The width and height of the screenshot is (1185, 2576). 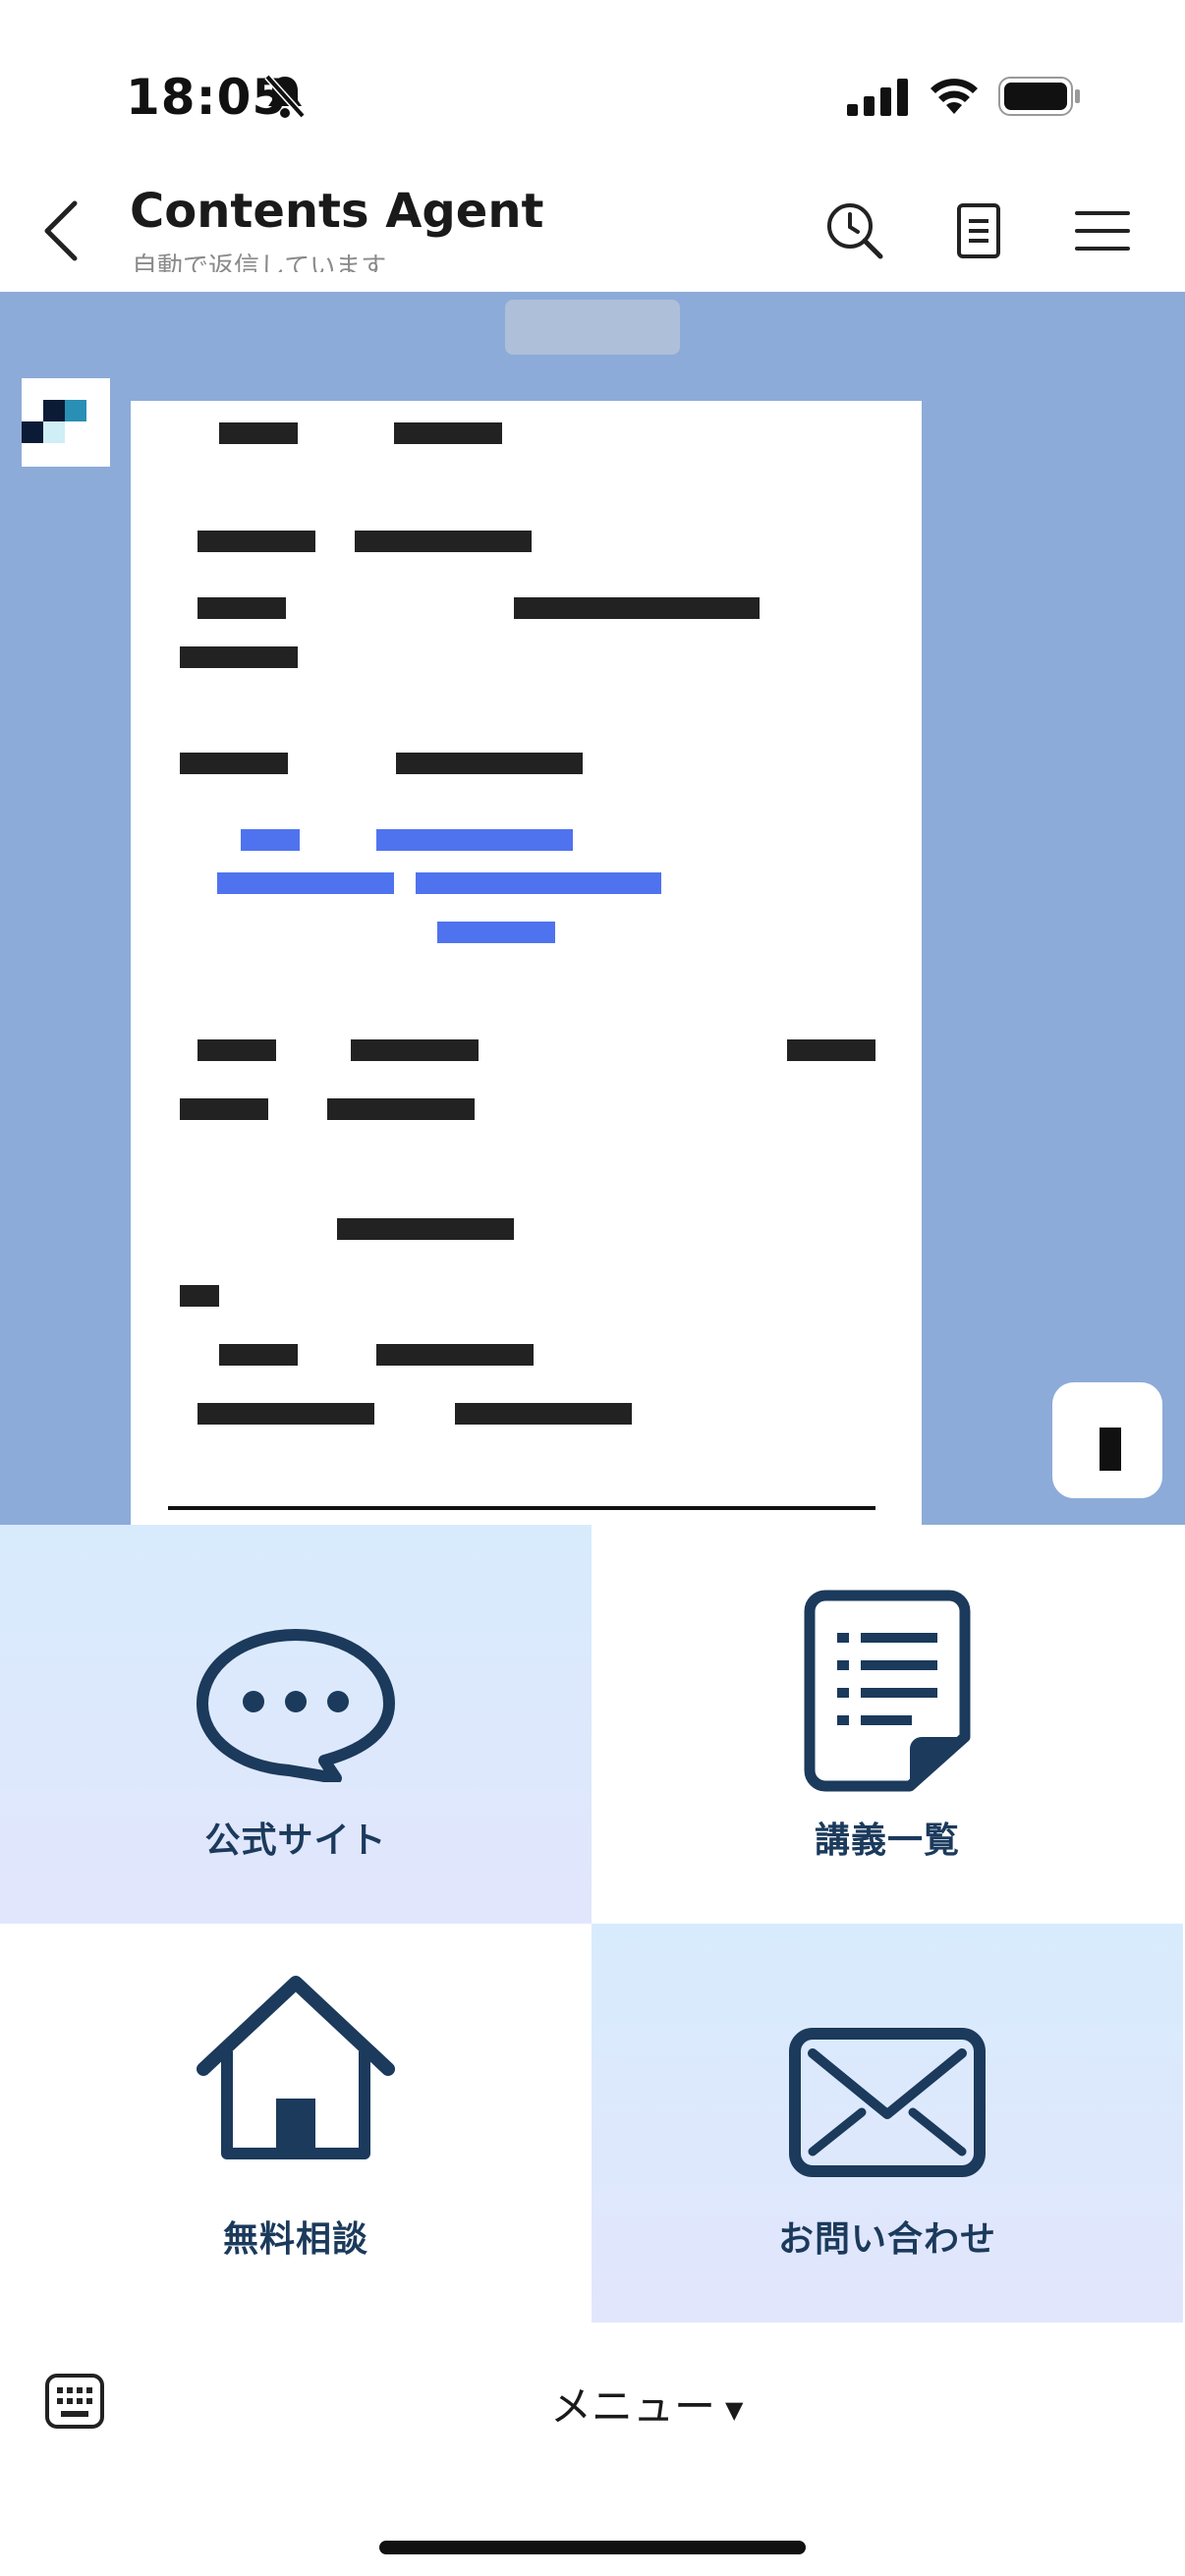 I want to click on mail-icon, so click(x=888, y=2102).